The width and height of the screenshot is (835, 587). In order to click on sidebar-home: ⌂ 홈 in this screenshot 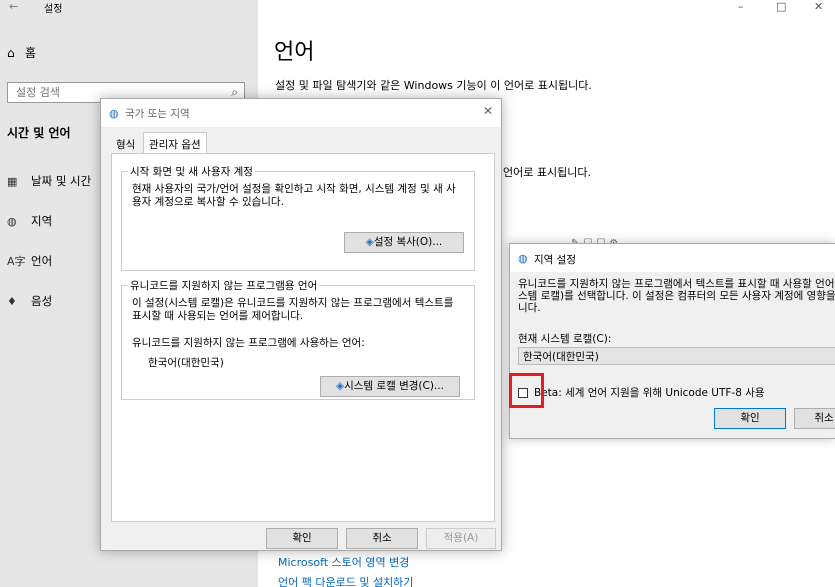, I will do `click(21, 52)`.